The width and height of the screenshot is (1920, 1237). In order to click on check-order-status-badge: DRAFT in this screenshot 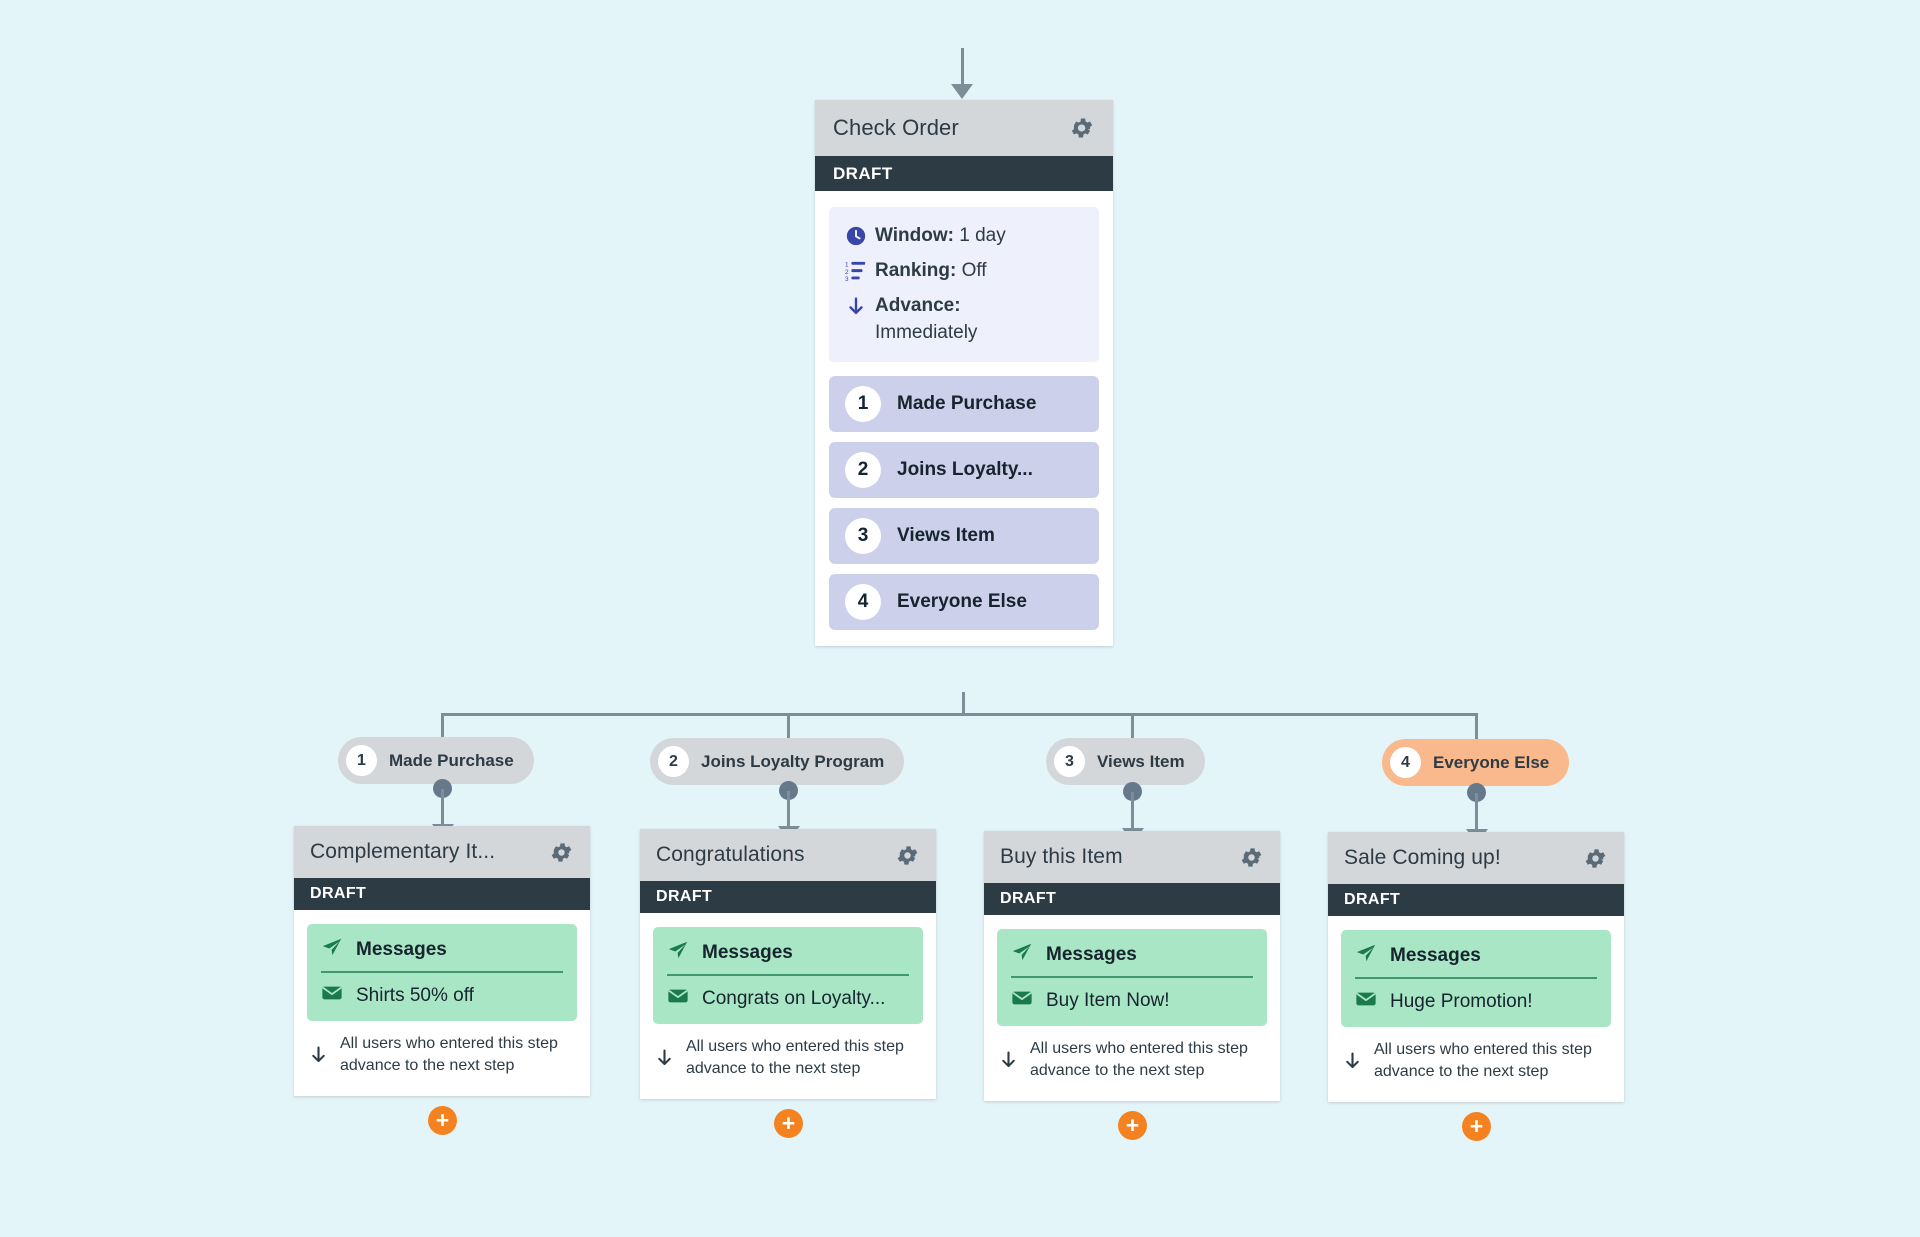, I will do `click(964, 173)`.